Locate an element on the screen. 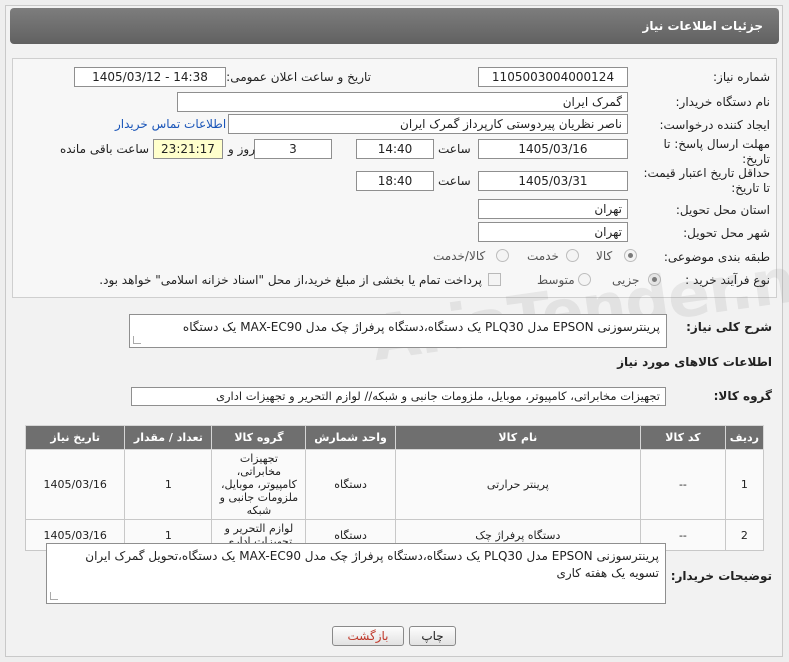 This screenshot has width=789, height=662. deadline-label: مهلت ارسال پاسخ: تا تاریخ: is located at coordinates (716, 151).